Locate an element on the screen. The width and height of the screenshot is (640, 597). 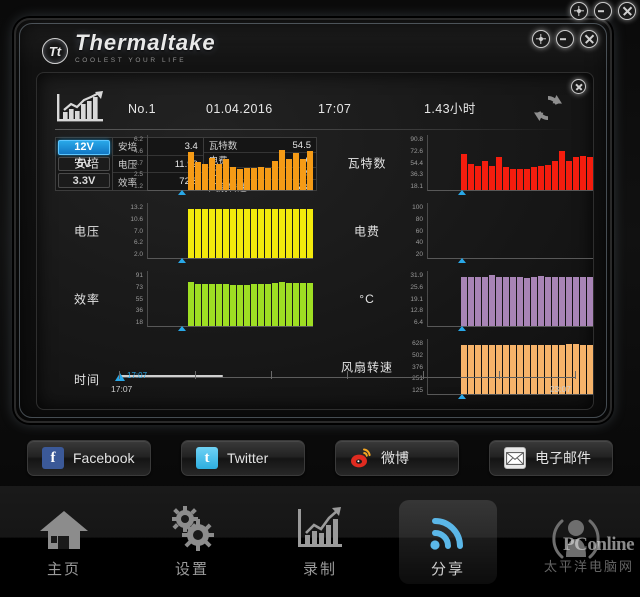
twitter-icon: t is located at coordinates (207, 458).